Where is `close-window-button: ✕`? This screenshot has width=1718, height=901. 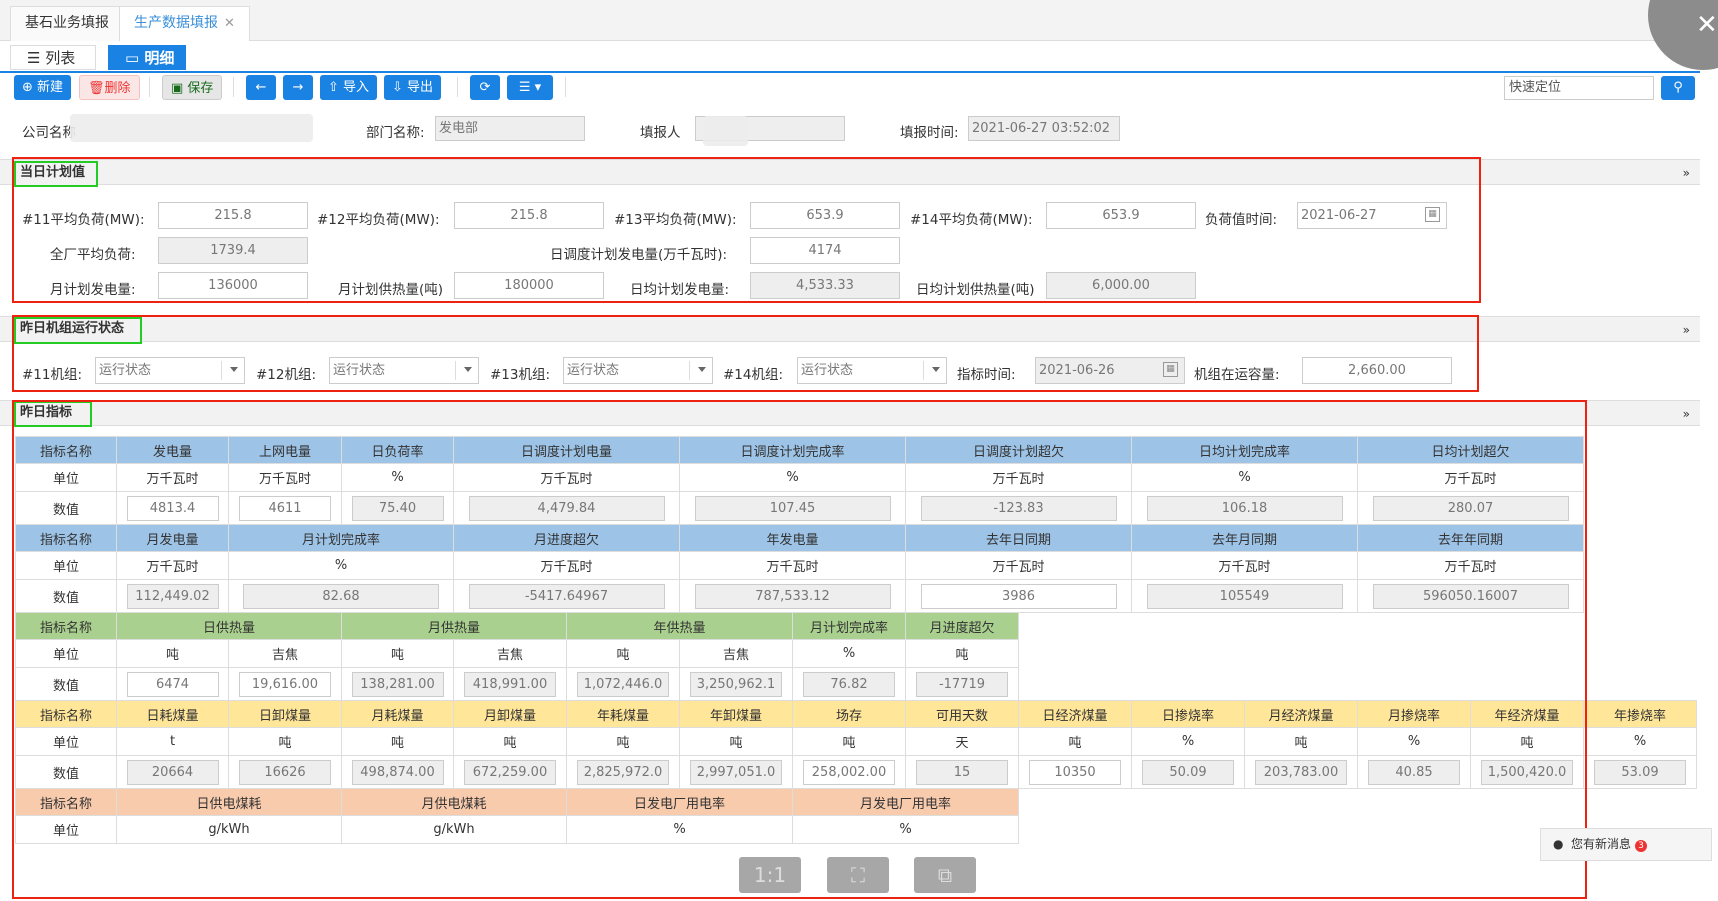 close-window-button: ✕ is located at coordinates (1683, 35).